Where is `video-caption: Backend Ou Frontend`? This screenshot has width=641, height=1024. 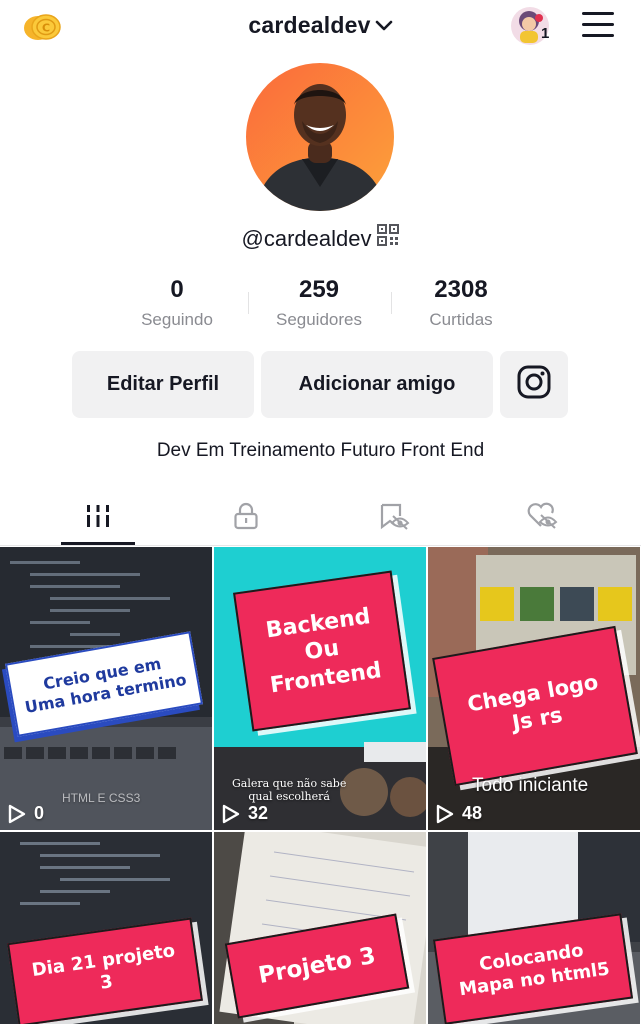 video-caption: Backend Ou Frontend is located at coordinates (322, 651).